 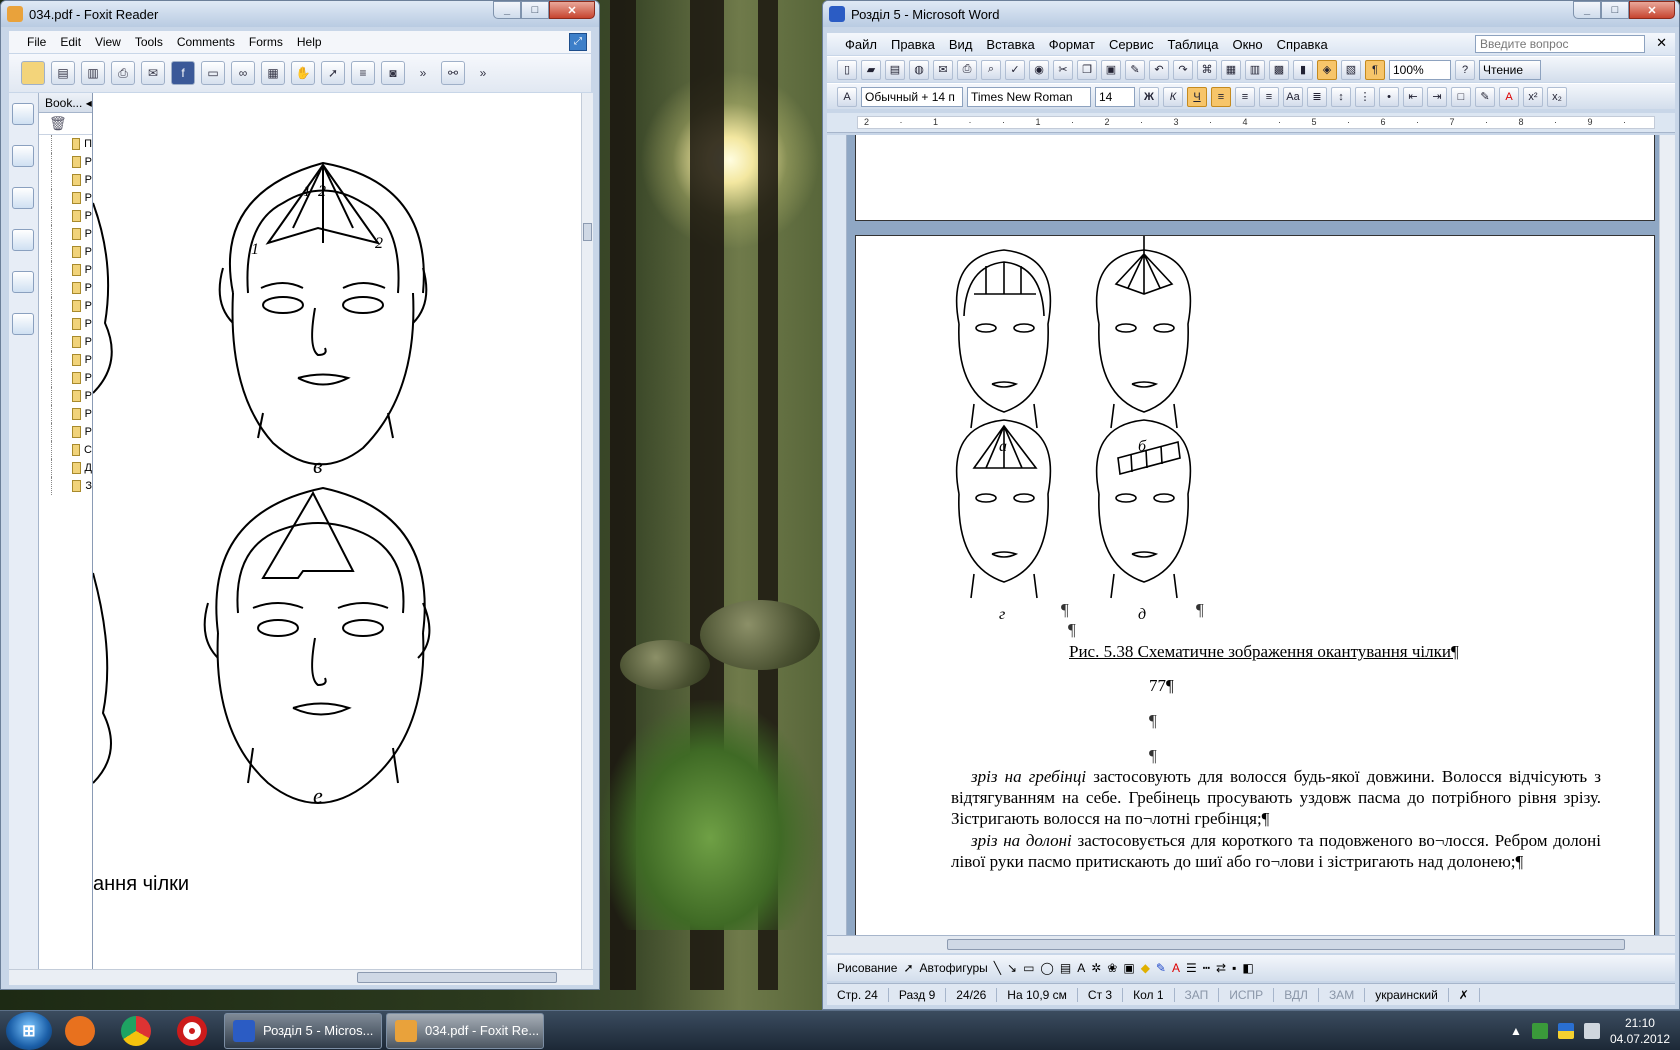 What do you see at coordinates (23, 282) in the screenshot?
I see `attachment-icon` at bounding box center [23, 282].